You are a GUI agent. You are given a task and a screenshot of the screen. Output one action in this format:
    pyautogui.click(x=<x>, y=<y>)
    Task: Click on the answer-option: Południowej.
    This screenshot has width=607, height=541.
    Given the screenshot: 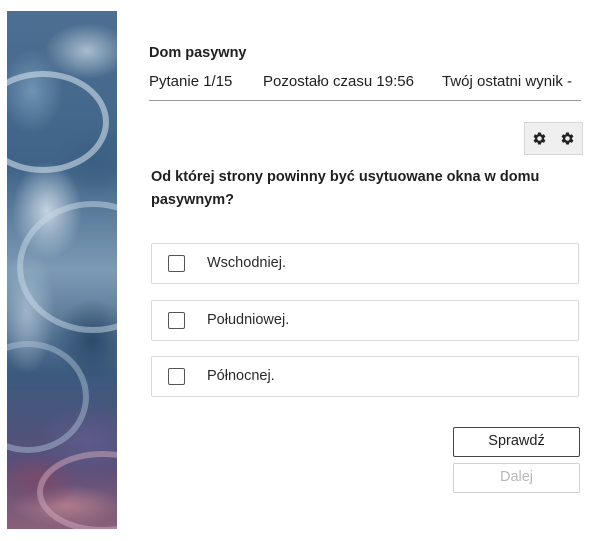 What is the action you would take?
    pyautogui.click(x=365, y=320)
    